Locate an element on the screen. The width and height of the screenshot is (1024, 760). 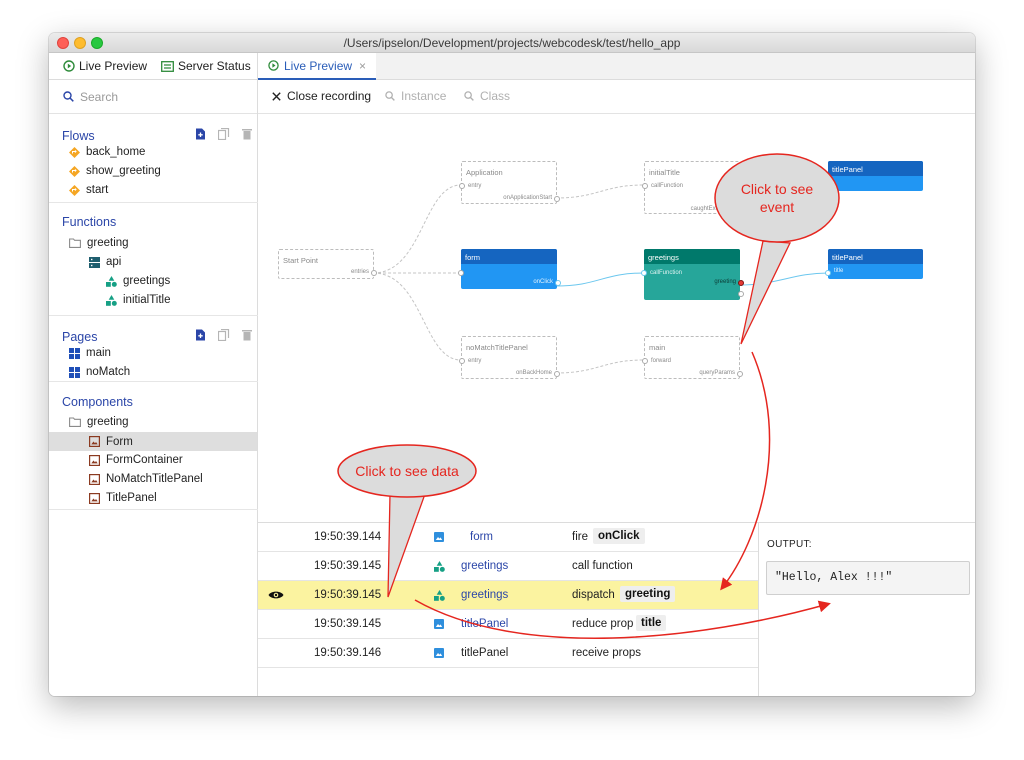
node-title: form is located at coordinates (472, 257).